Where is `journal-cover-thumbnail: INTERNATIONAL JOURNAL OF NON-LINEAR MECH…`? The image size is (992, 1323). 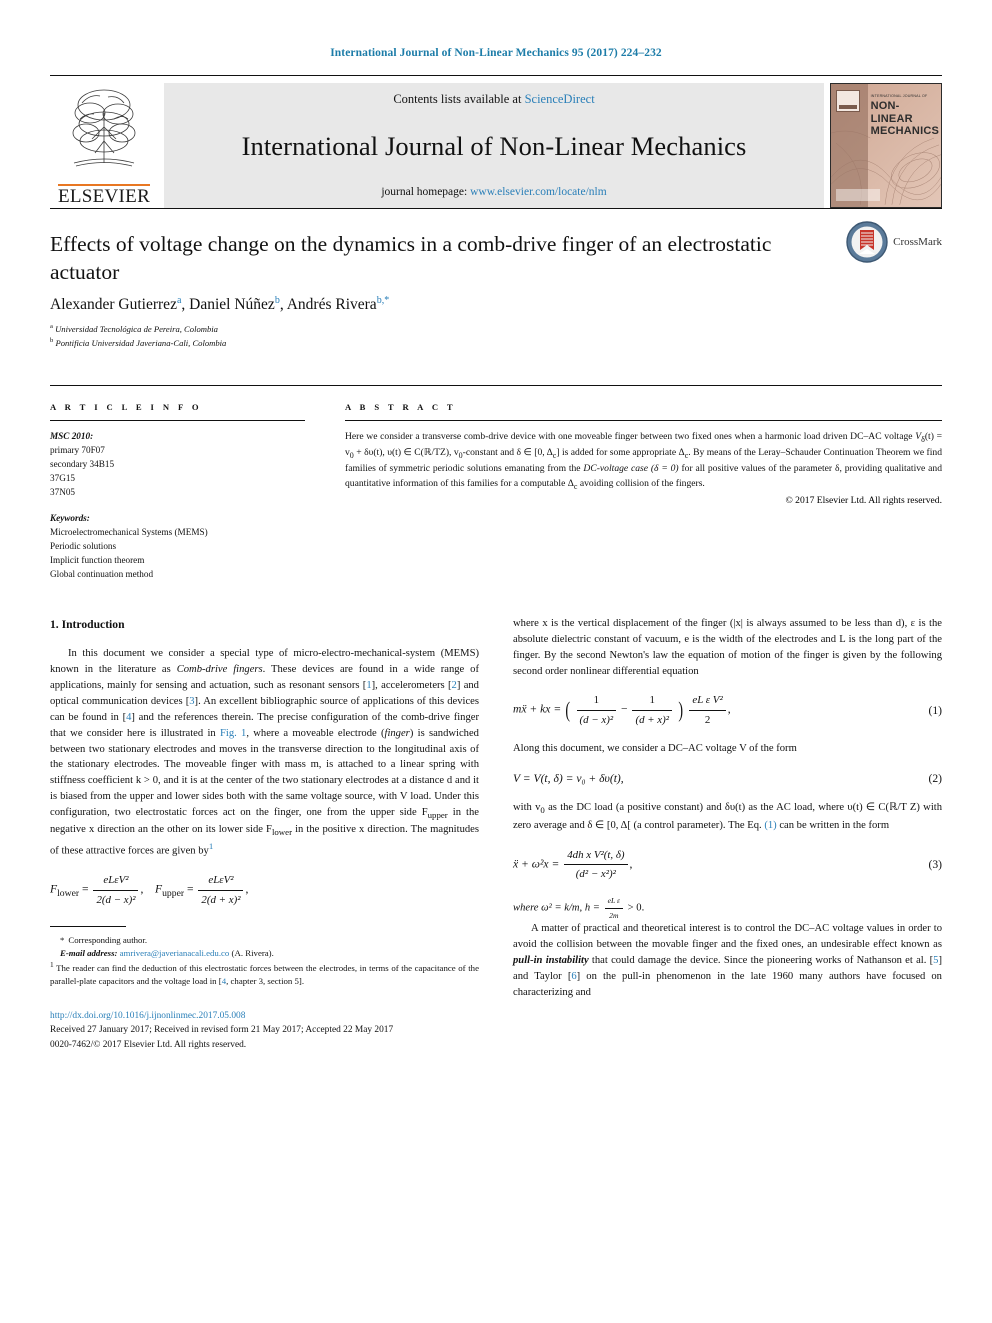 journal-cover-thumbnail: INTERNATIONAL JOURNAL OF NON-LINEAR MECH… is located at coordinates (886, 145).